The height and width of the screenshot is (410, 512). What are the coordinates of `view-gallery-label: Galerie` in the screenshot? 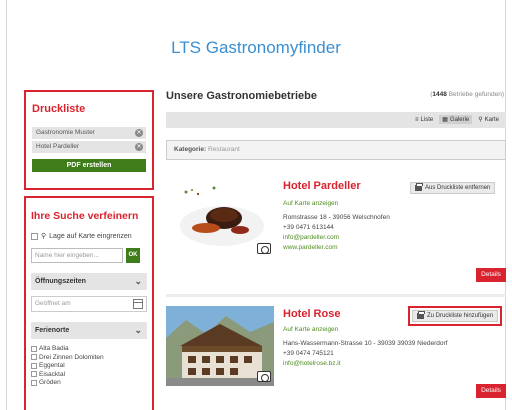 It's located at (459, 119).